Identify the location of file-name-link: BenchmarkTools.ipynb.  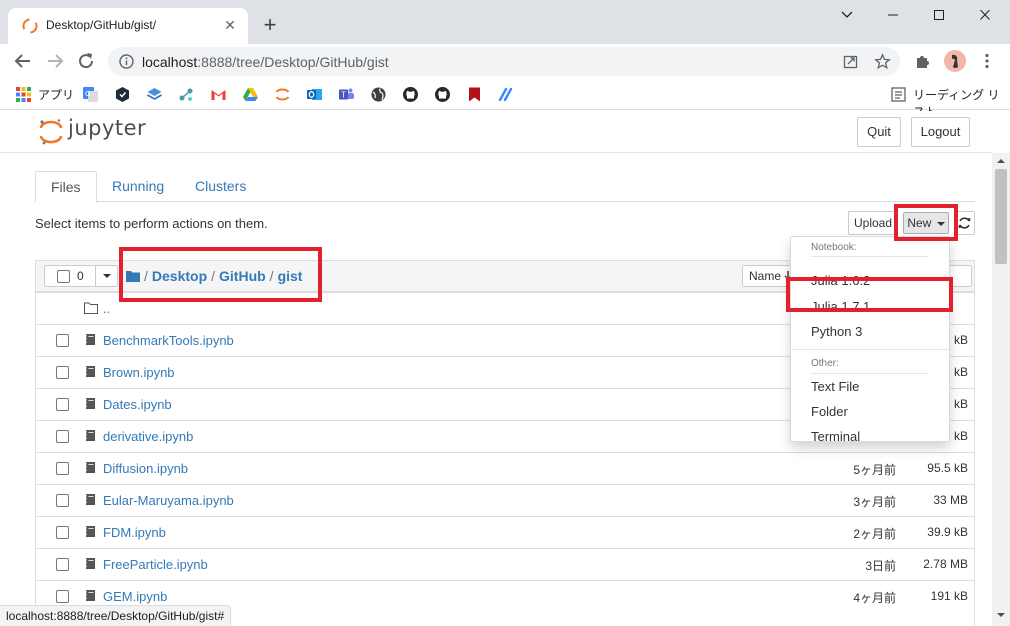
(168, 340).